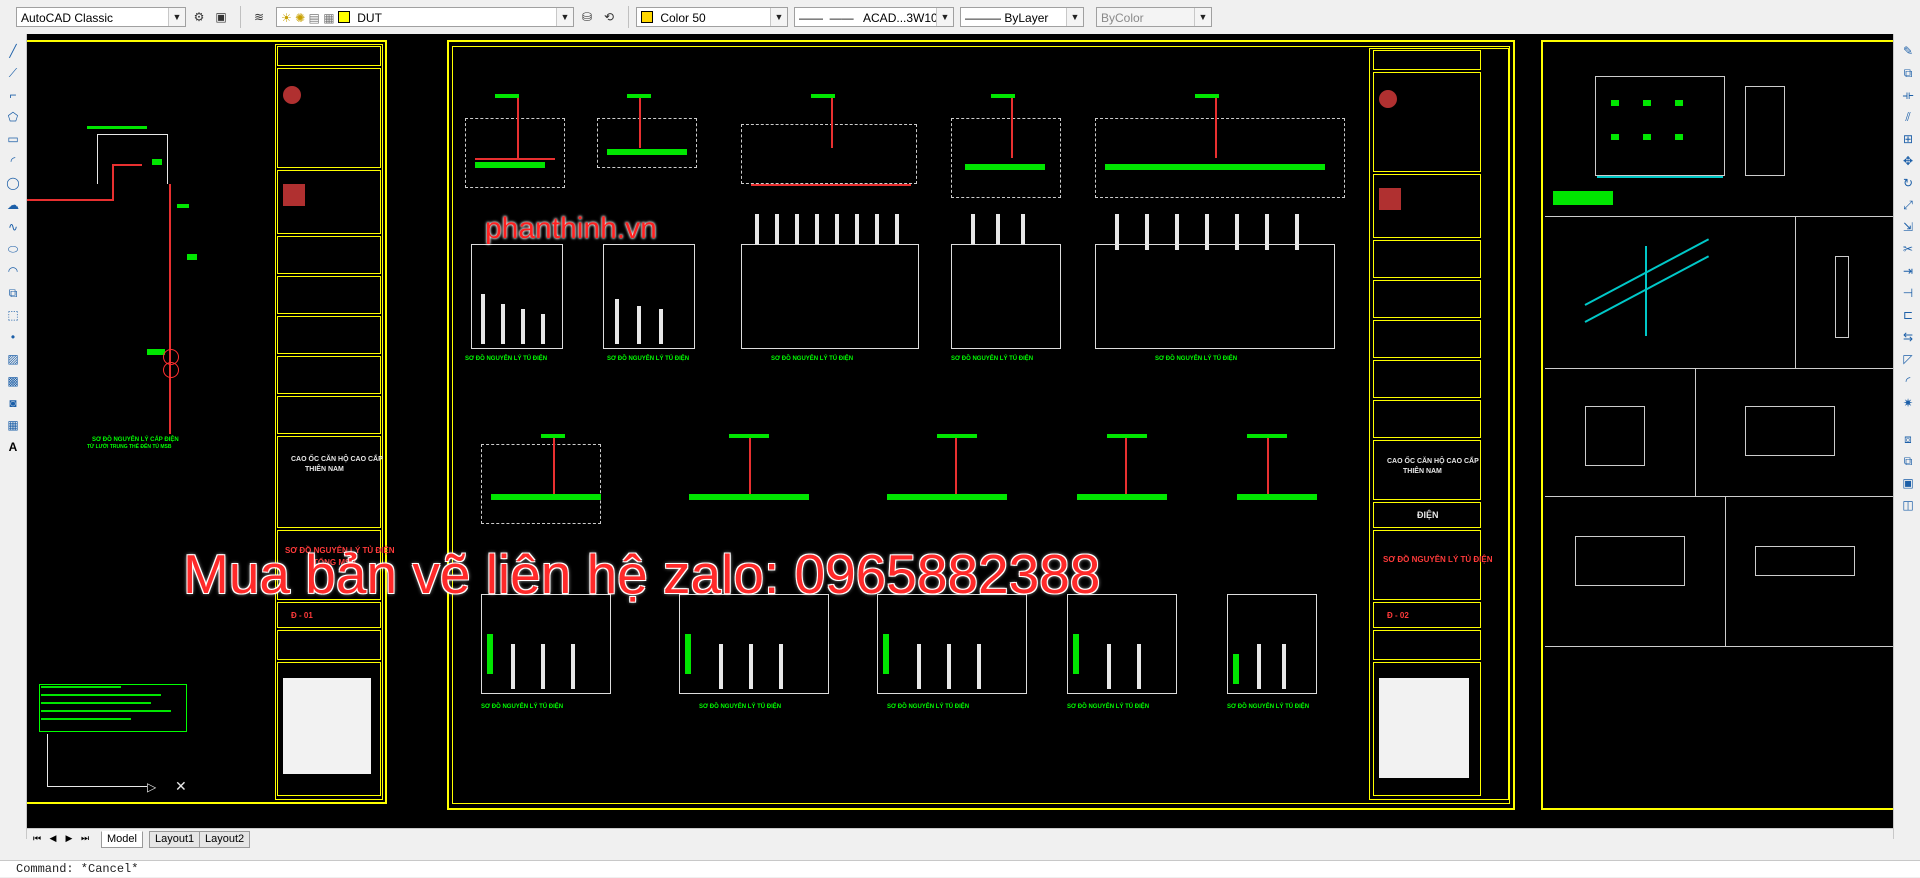 This screenshot has height=878, width=1920. Describe the element at coordinates (240, 17) in the screenshot. I see `toolbar-separator` at that location.